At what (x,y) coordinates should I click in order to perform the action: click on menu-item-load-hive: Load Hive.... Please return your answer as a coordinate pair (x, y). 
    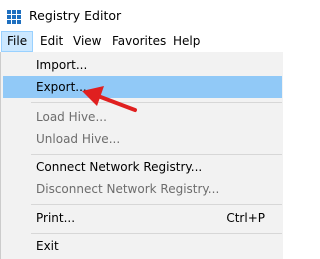
    Looking at the image, I should click on (71, 117).